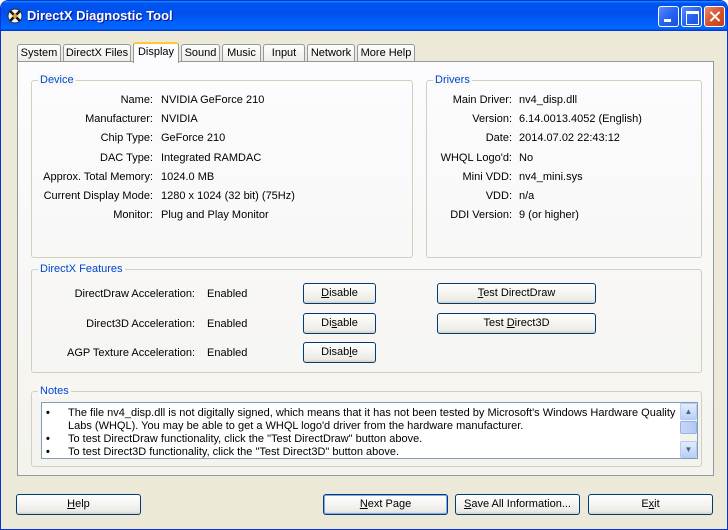 This screenshot has width=728, height=530. Describe the element at coordinates (133, 215) in the screenshot. I see `device-monitor-label: Monitor:` at that location.